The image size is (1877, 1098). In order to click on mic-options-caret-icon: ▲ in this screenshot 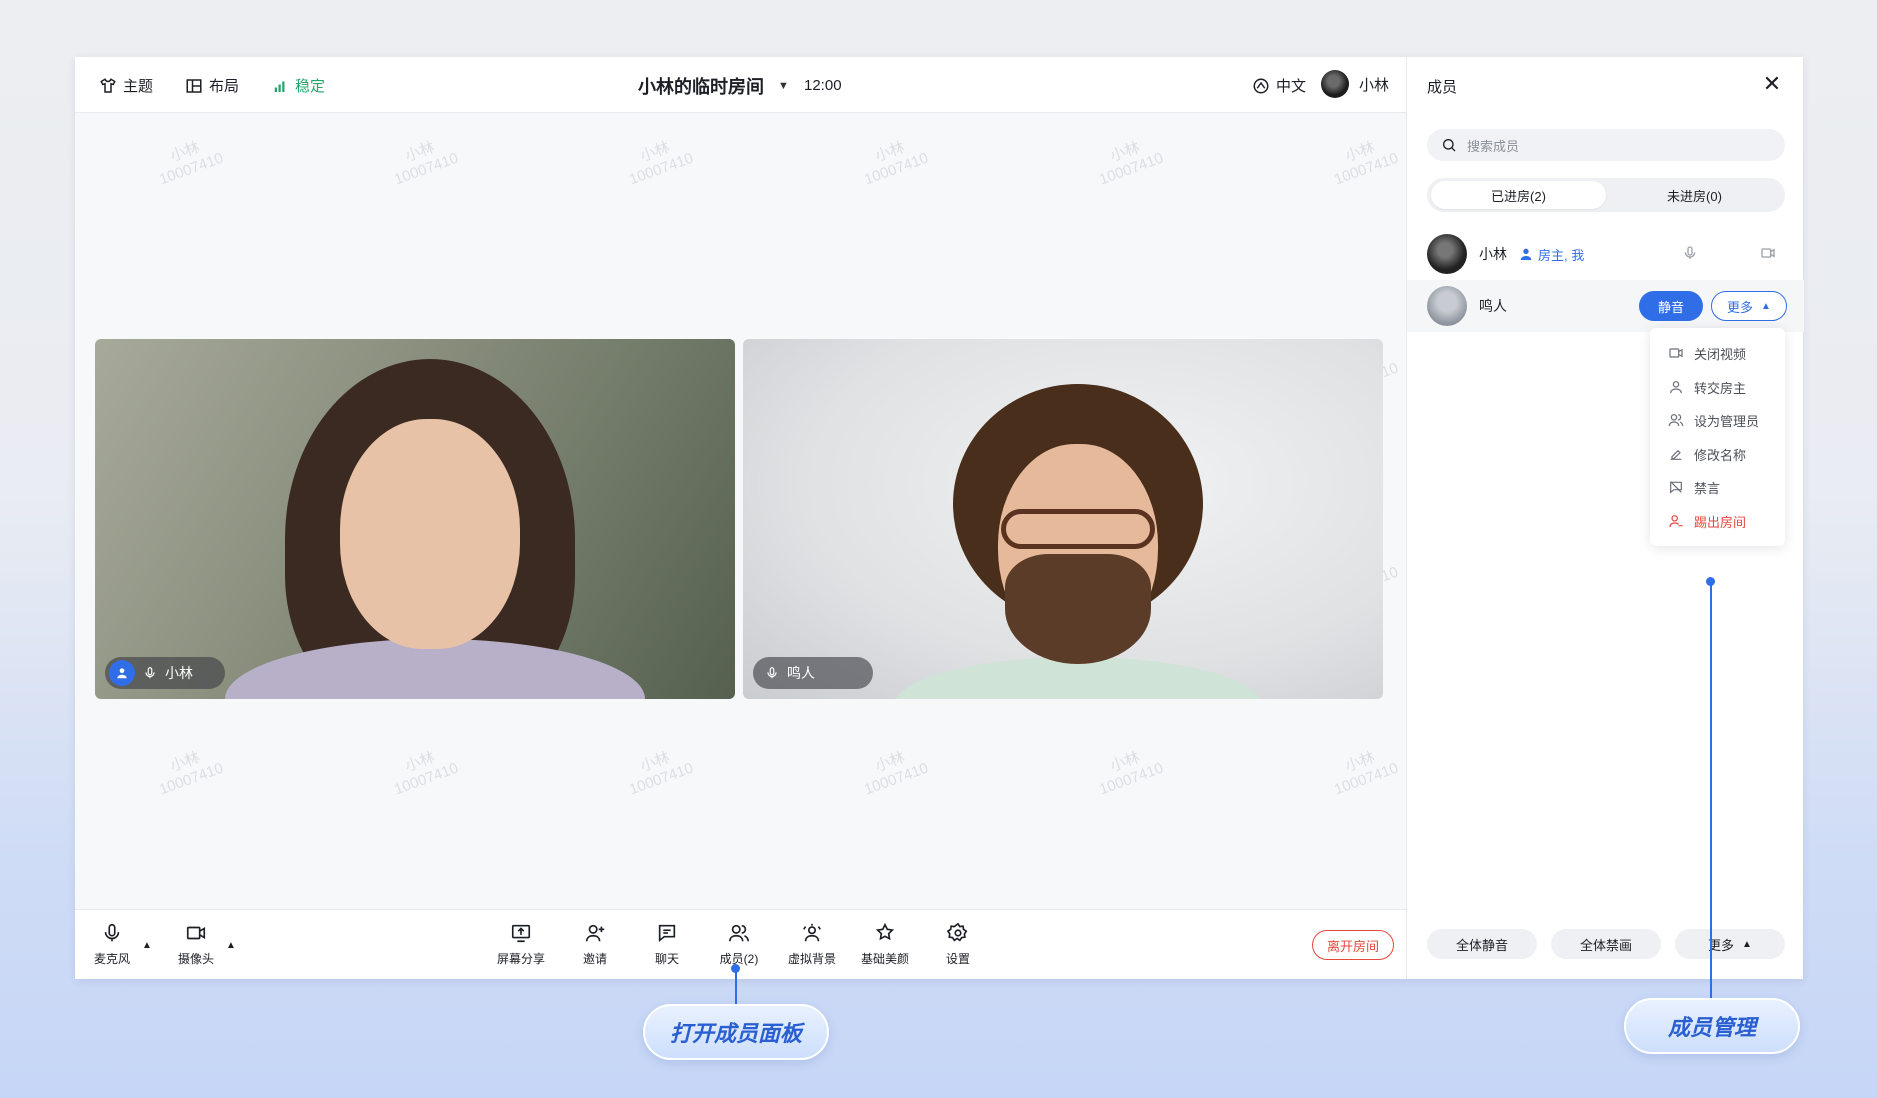, I will do `click(147, 945)`.